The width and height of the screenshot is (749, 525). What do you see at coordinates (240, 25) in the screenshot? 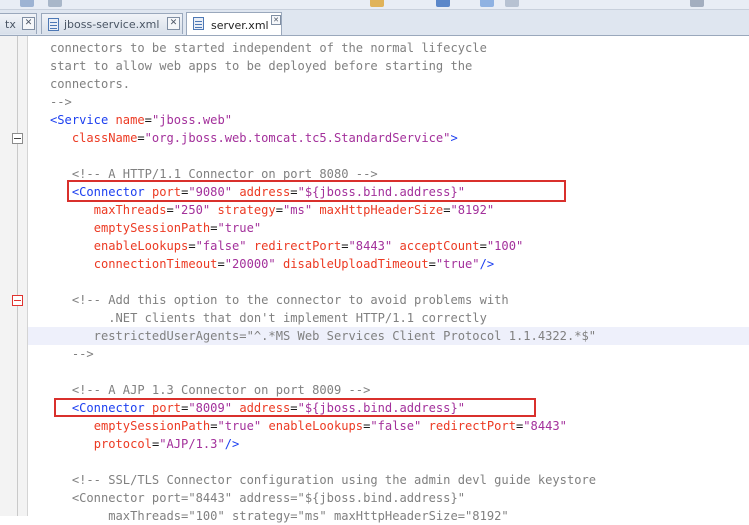
I see `tab-label: server.xml` at bounding box center [240, 25].